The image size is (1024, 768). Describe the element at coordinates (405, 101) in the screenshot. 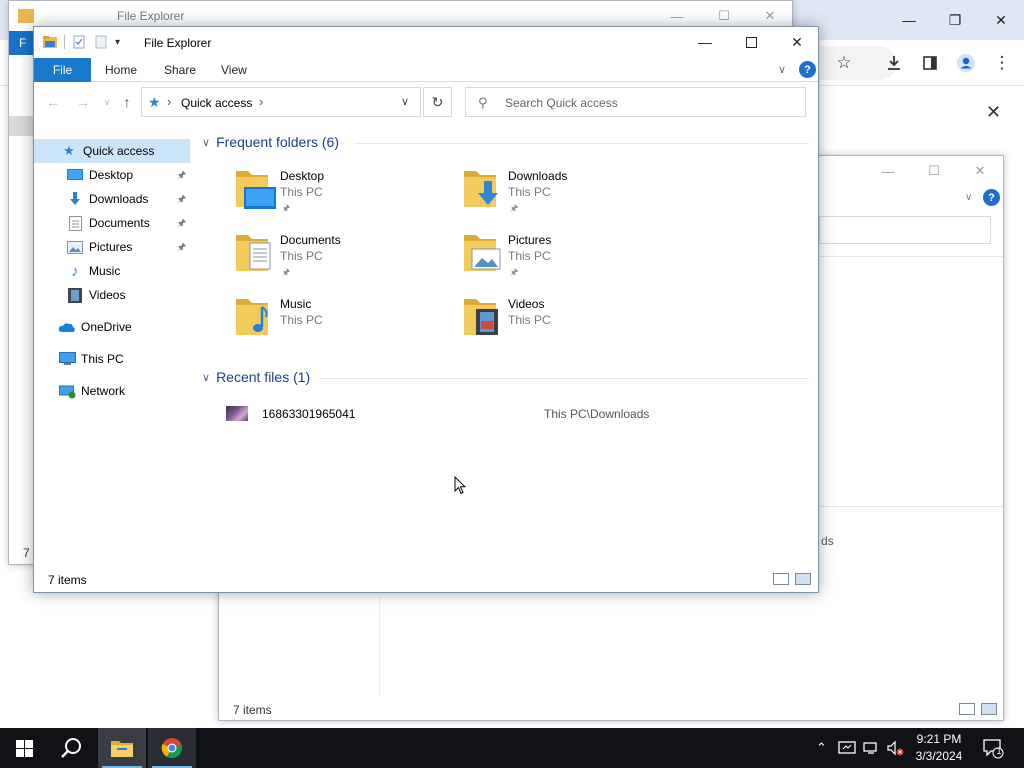

I see `address-dropdown-icon: ∨` at that location.